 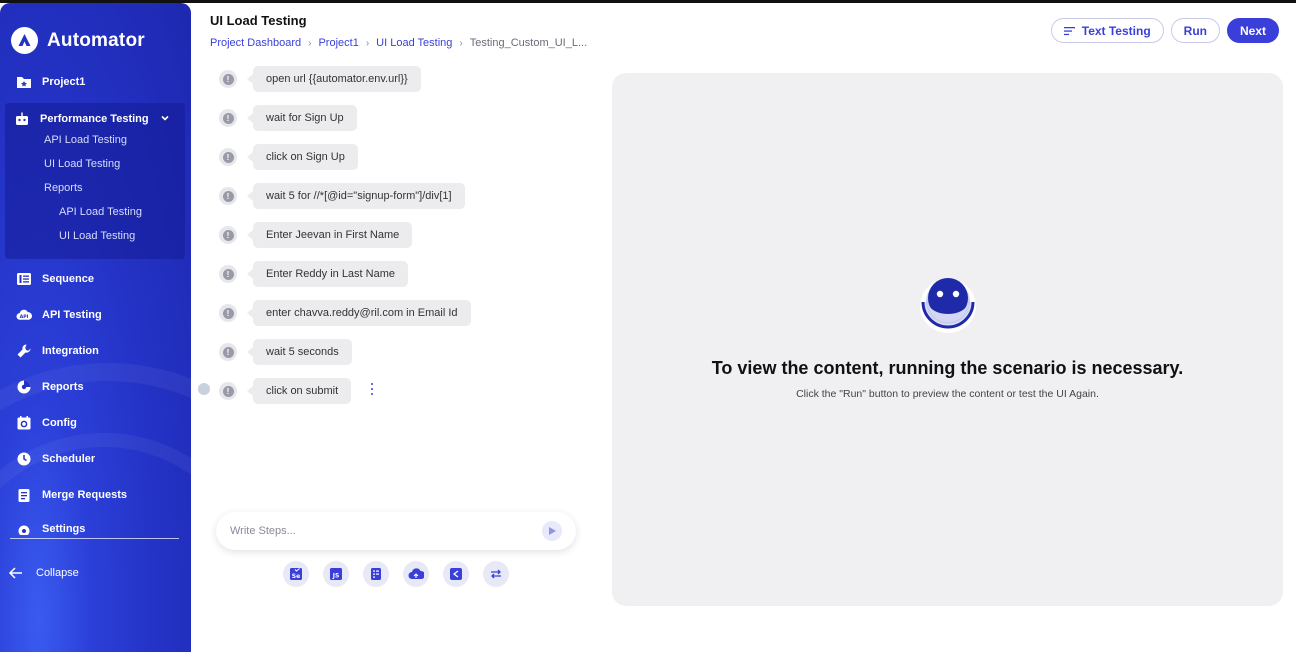 I want to click on javascript-icon: JS, so click(x=336, y=574).